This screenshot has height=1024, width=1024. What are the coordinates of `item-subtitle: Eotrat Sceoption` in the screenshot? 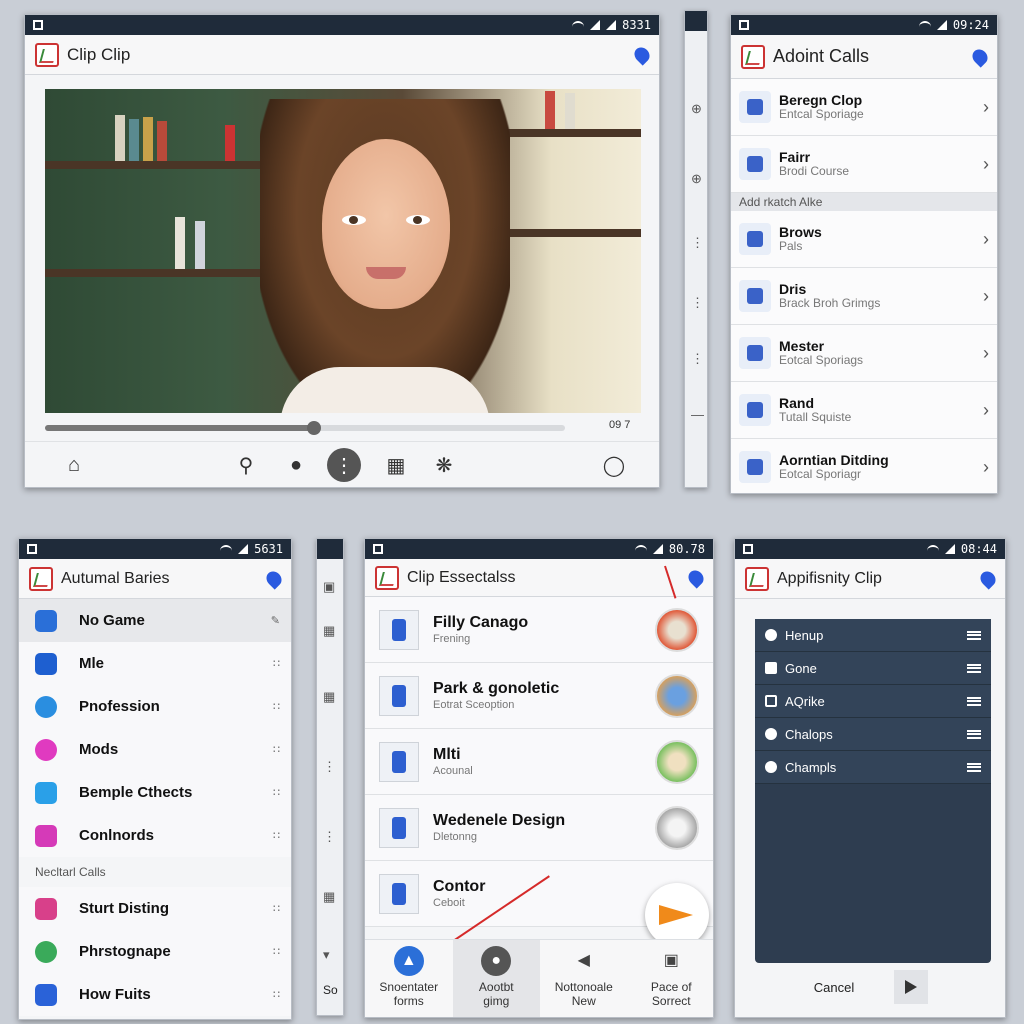 It's located at (474, 704).